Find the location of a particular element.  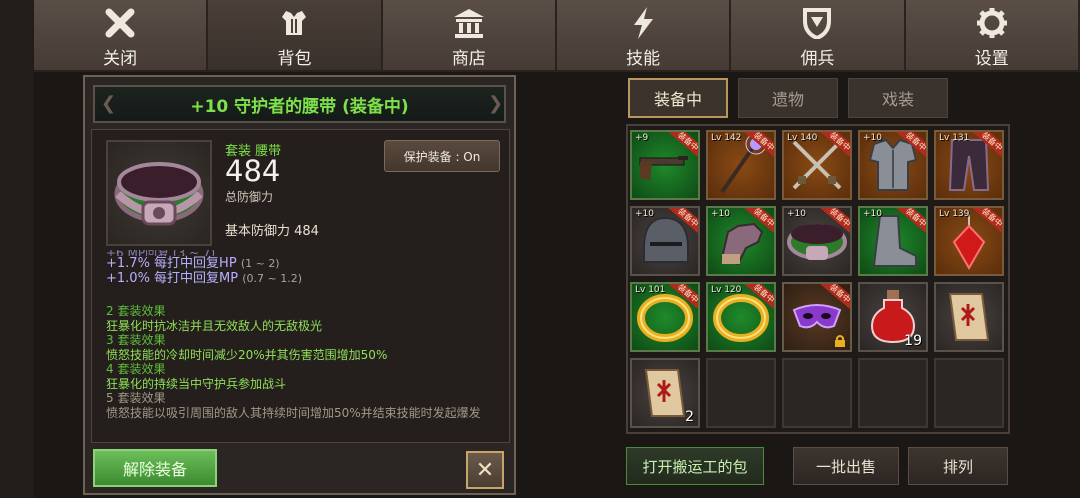

menu-mercenary-button: 佣兵 is located at coordinates (818, 36).